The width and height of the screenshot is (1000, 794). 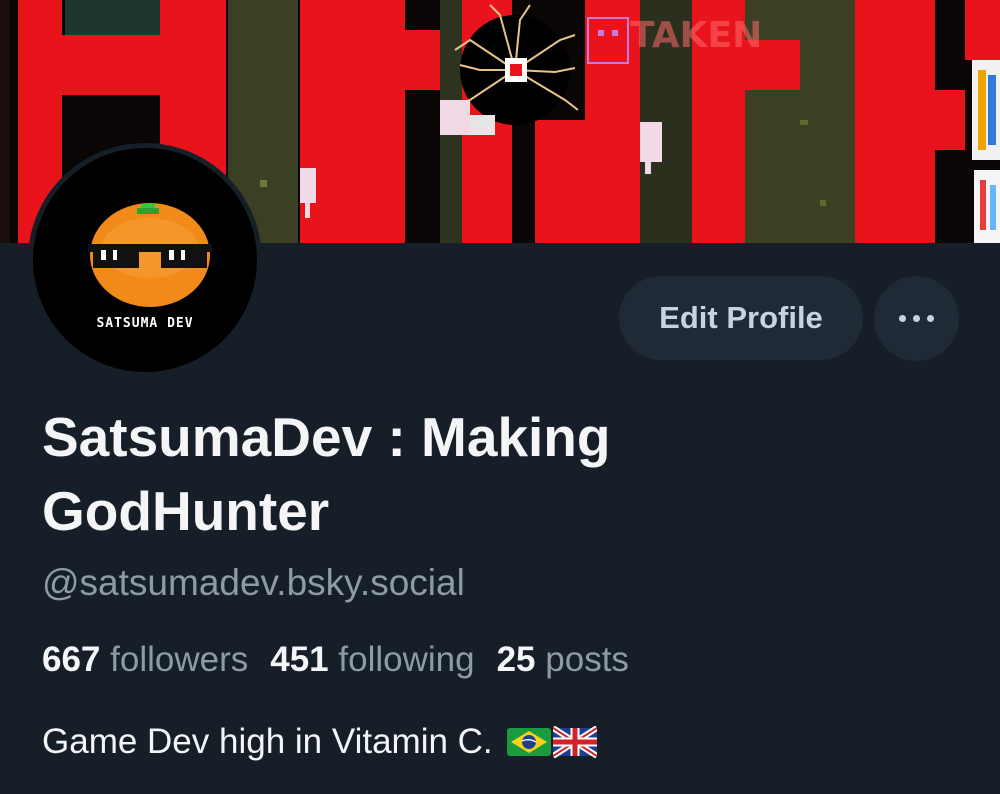 I want to click on edit-profile-button: Edit Profile, so click(x=741, y=318).